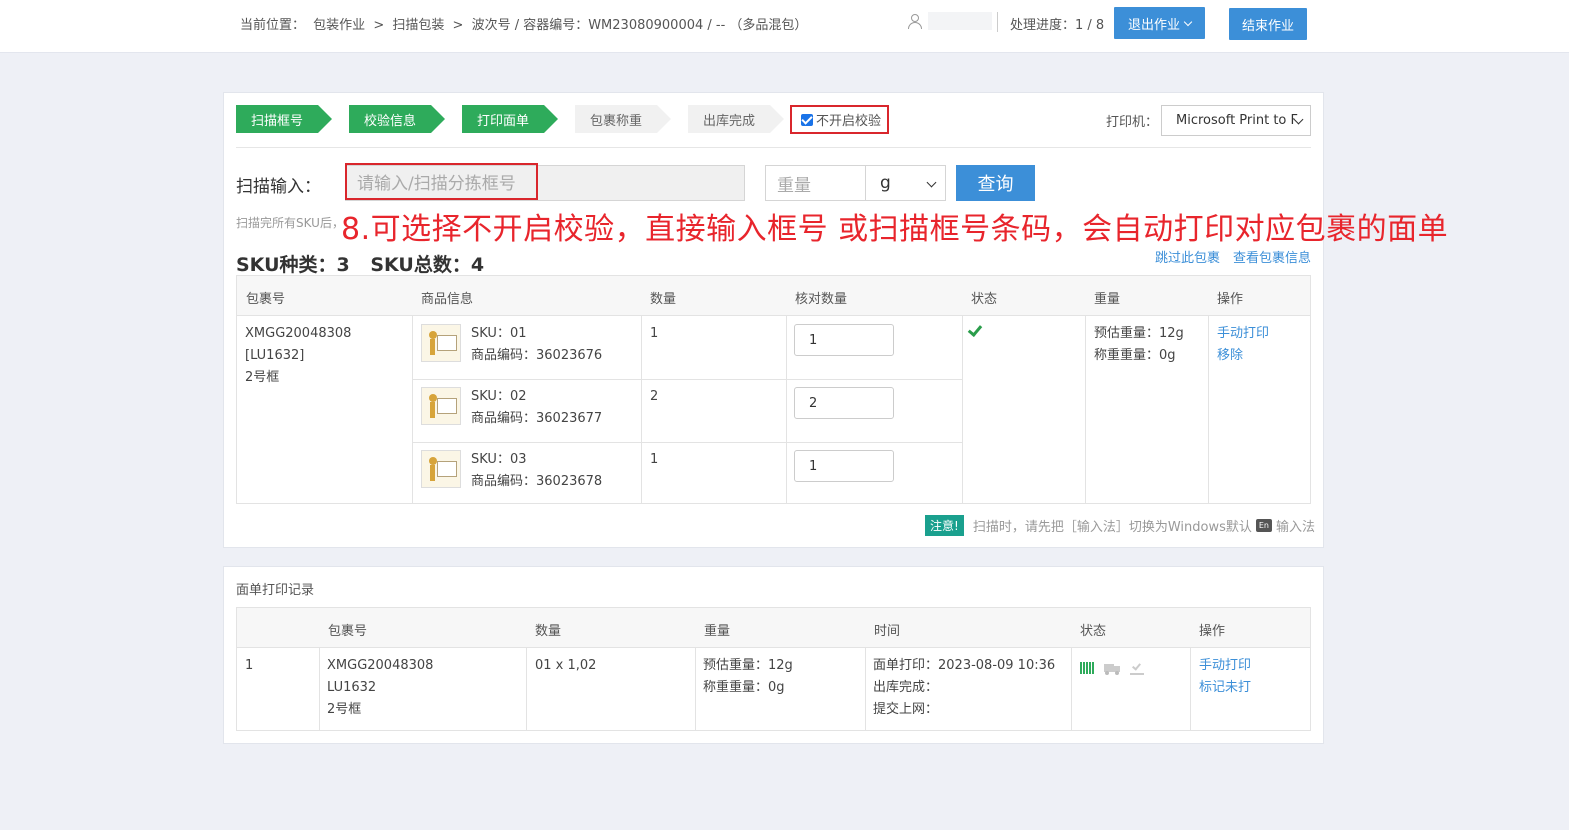  I want to click on step-label: 打印面单, so click(503, 121).